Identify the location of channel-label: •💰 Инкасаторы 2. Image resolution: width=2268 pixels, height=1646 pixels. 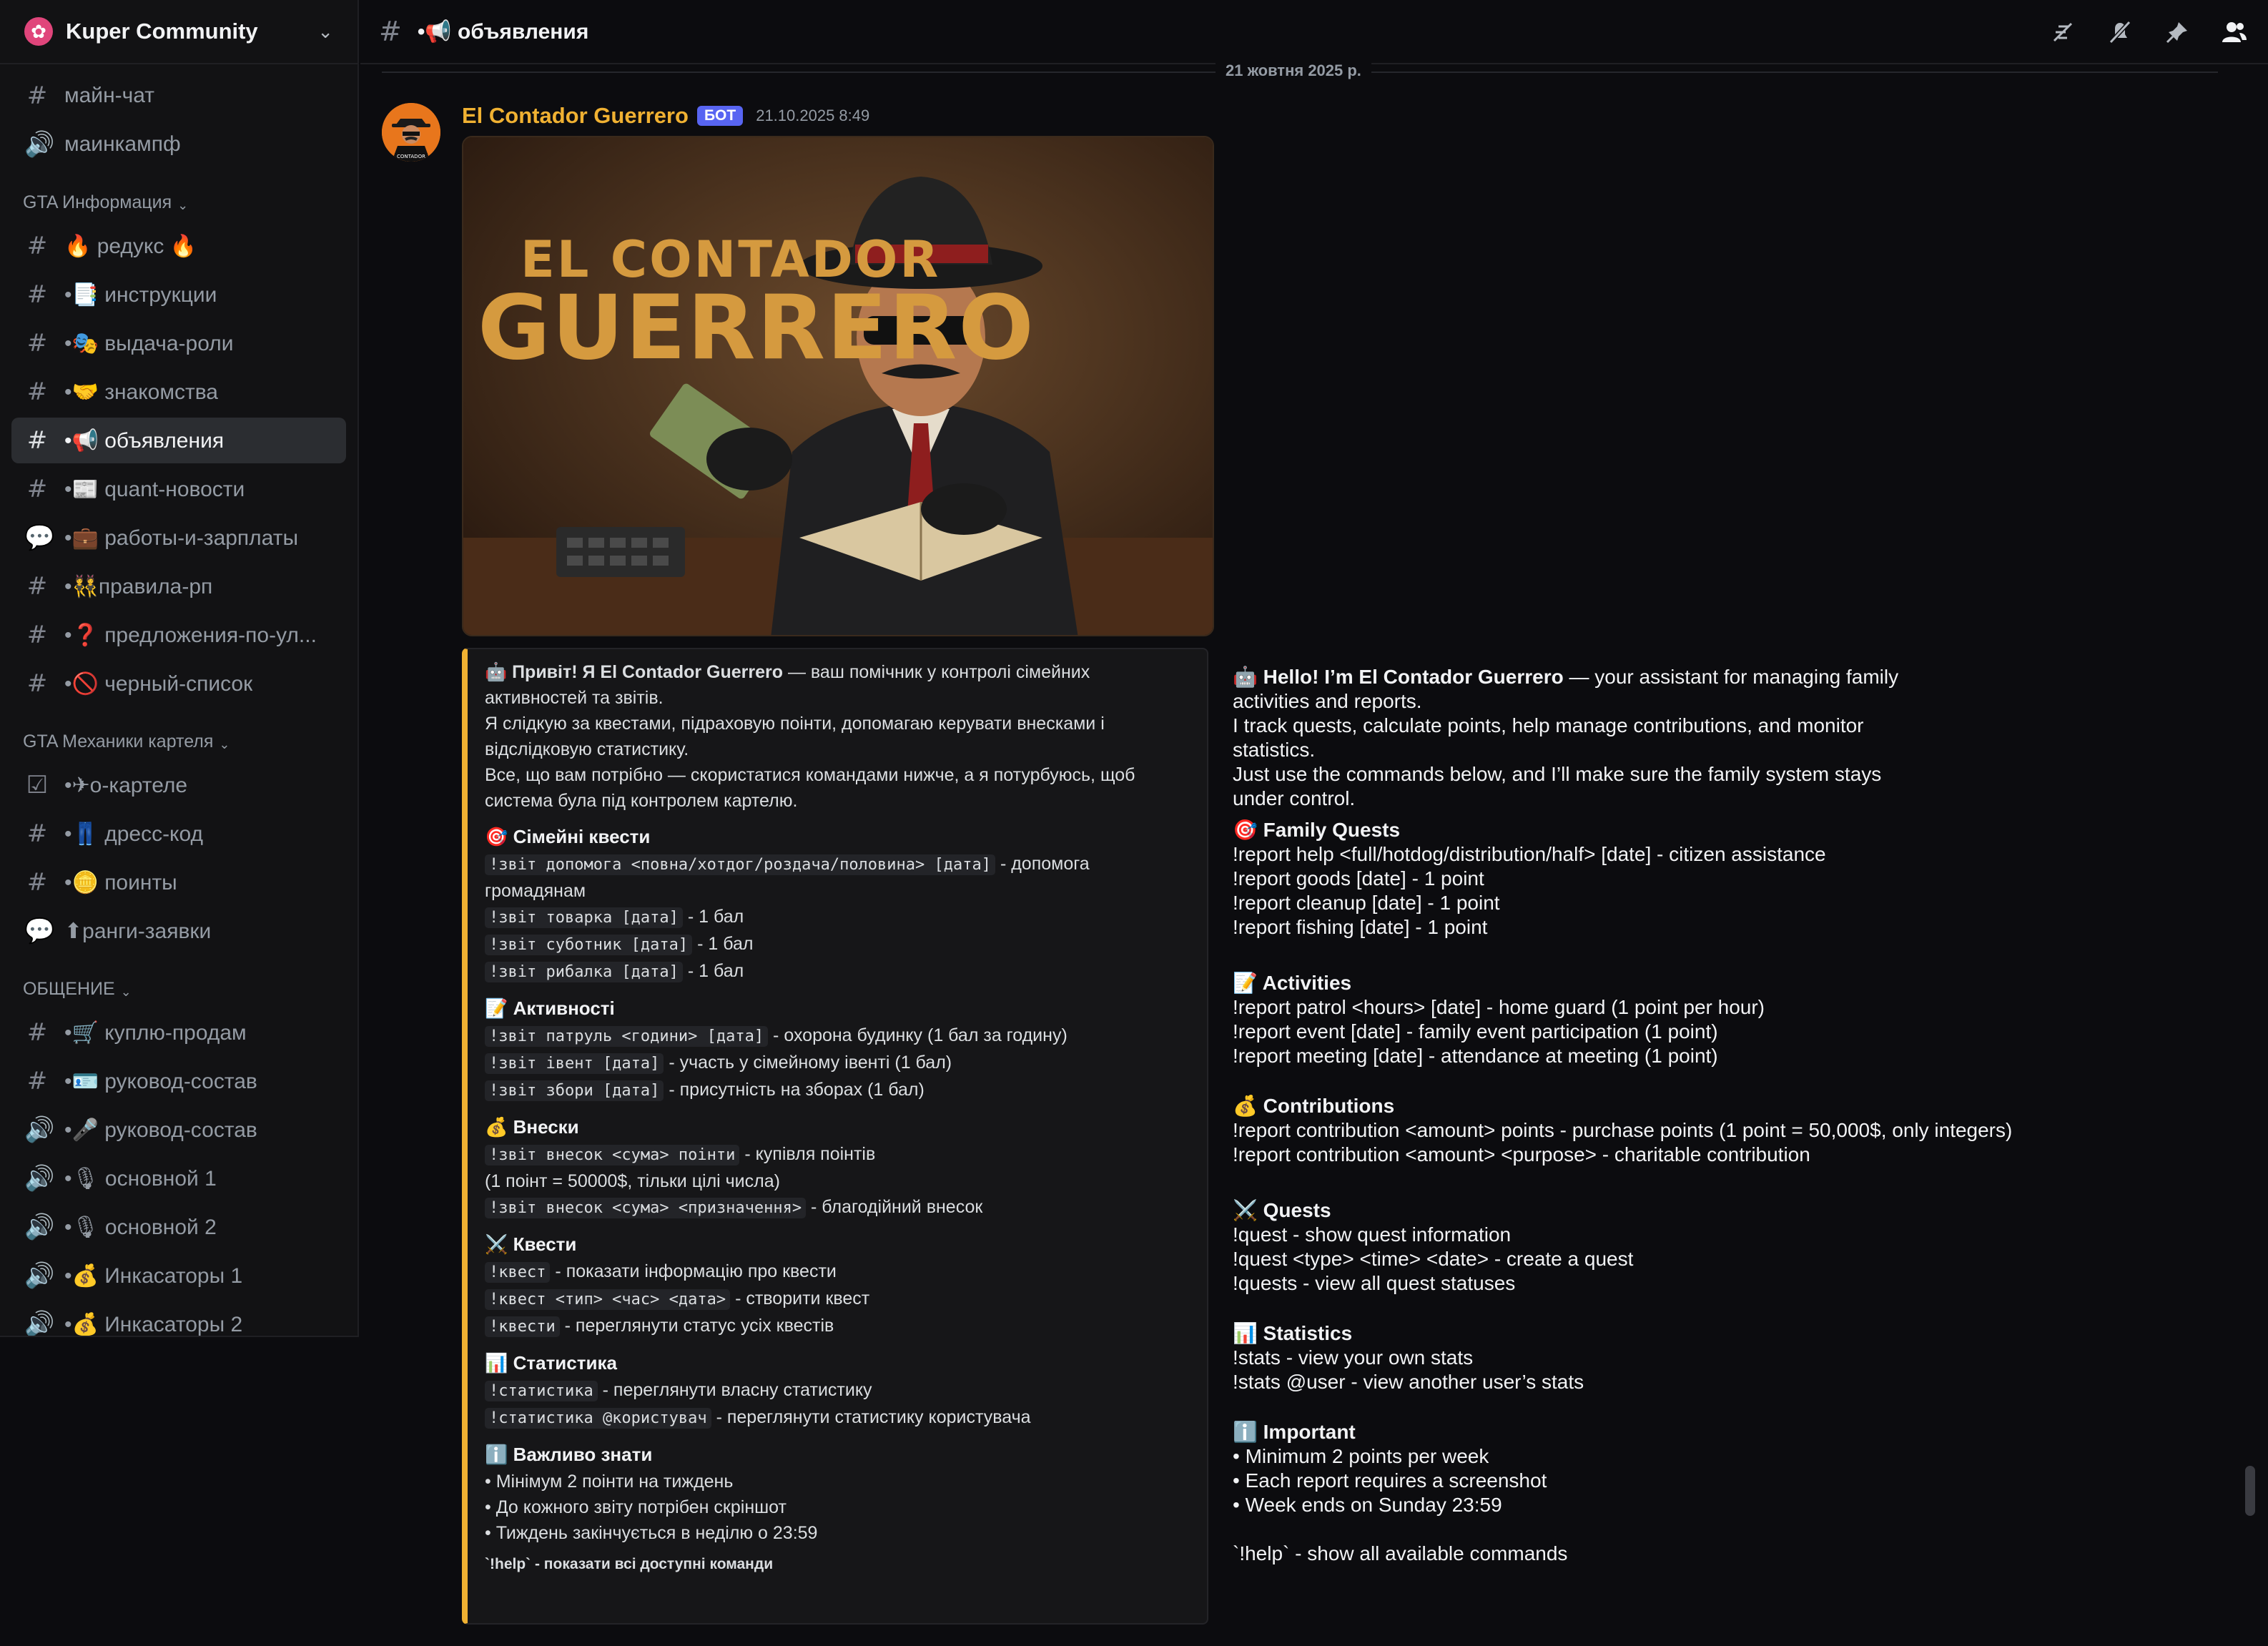
(153, 1324).